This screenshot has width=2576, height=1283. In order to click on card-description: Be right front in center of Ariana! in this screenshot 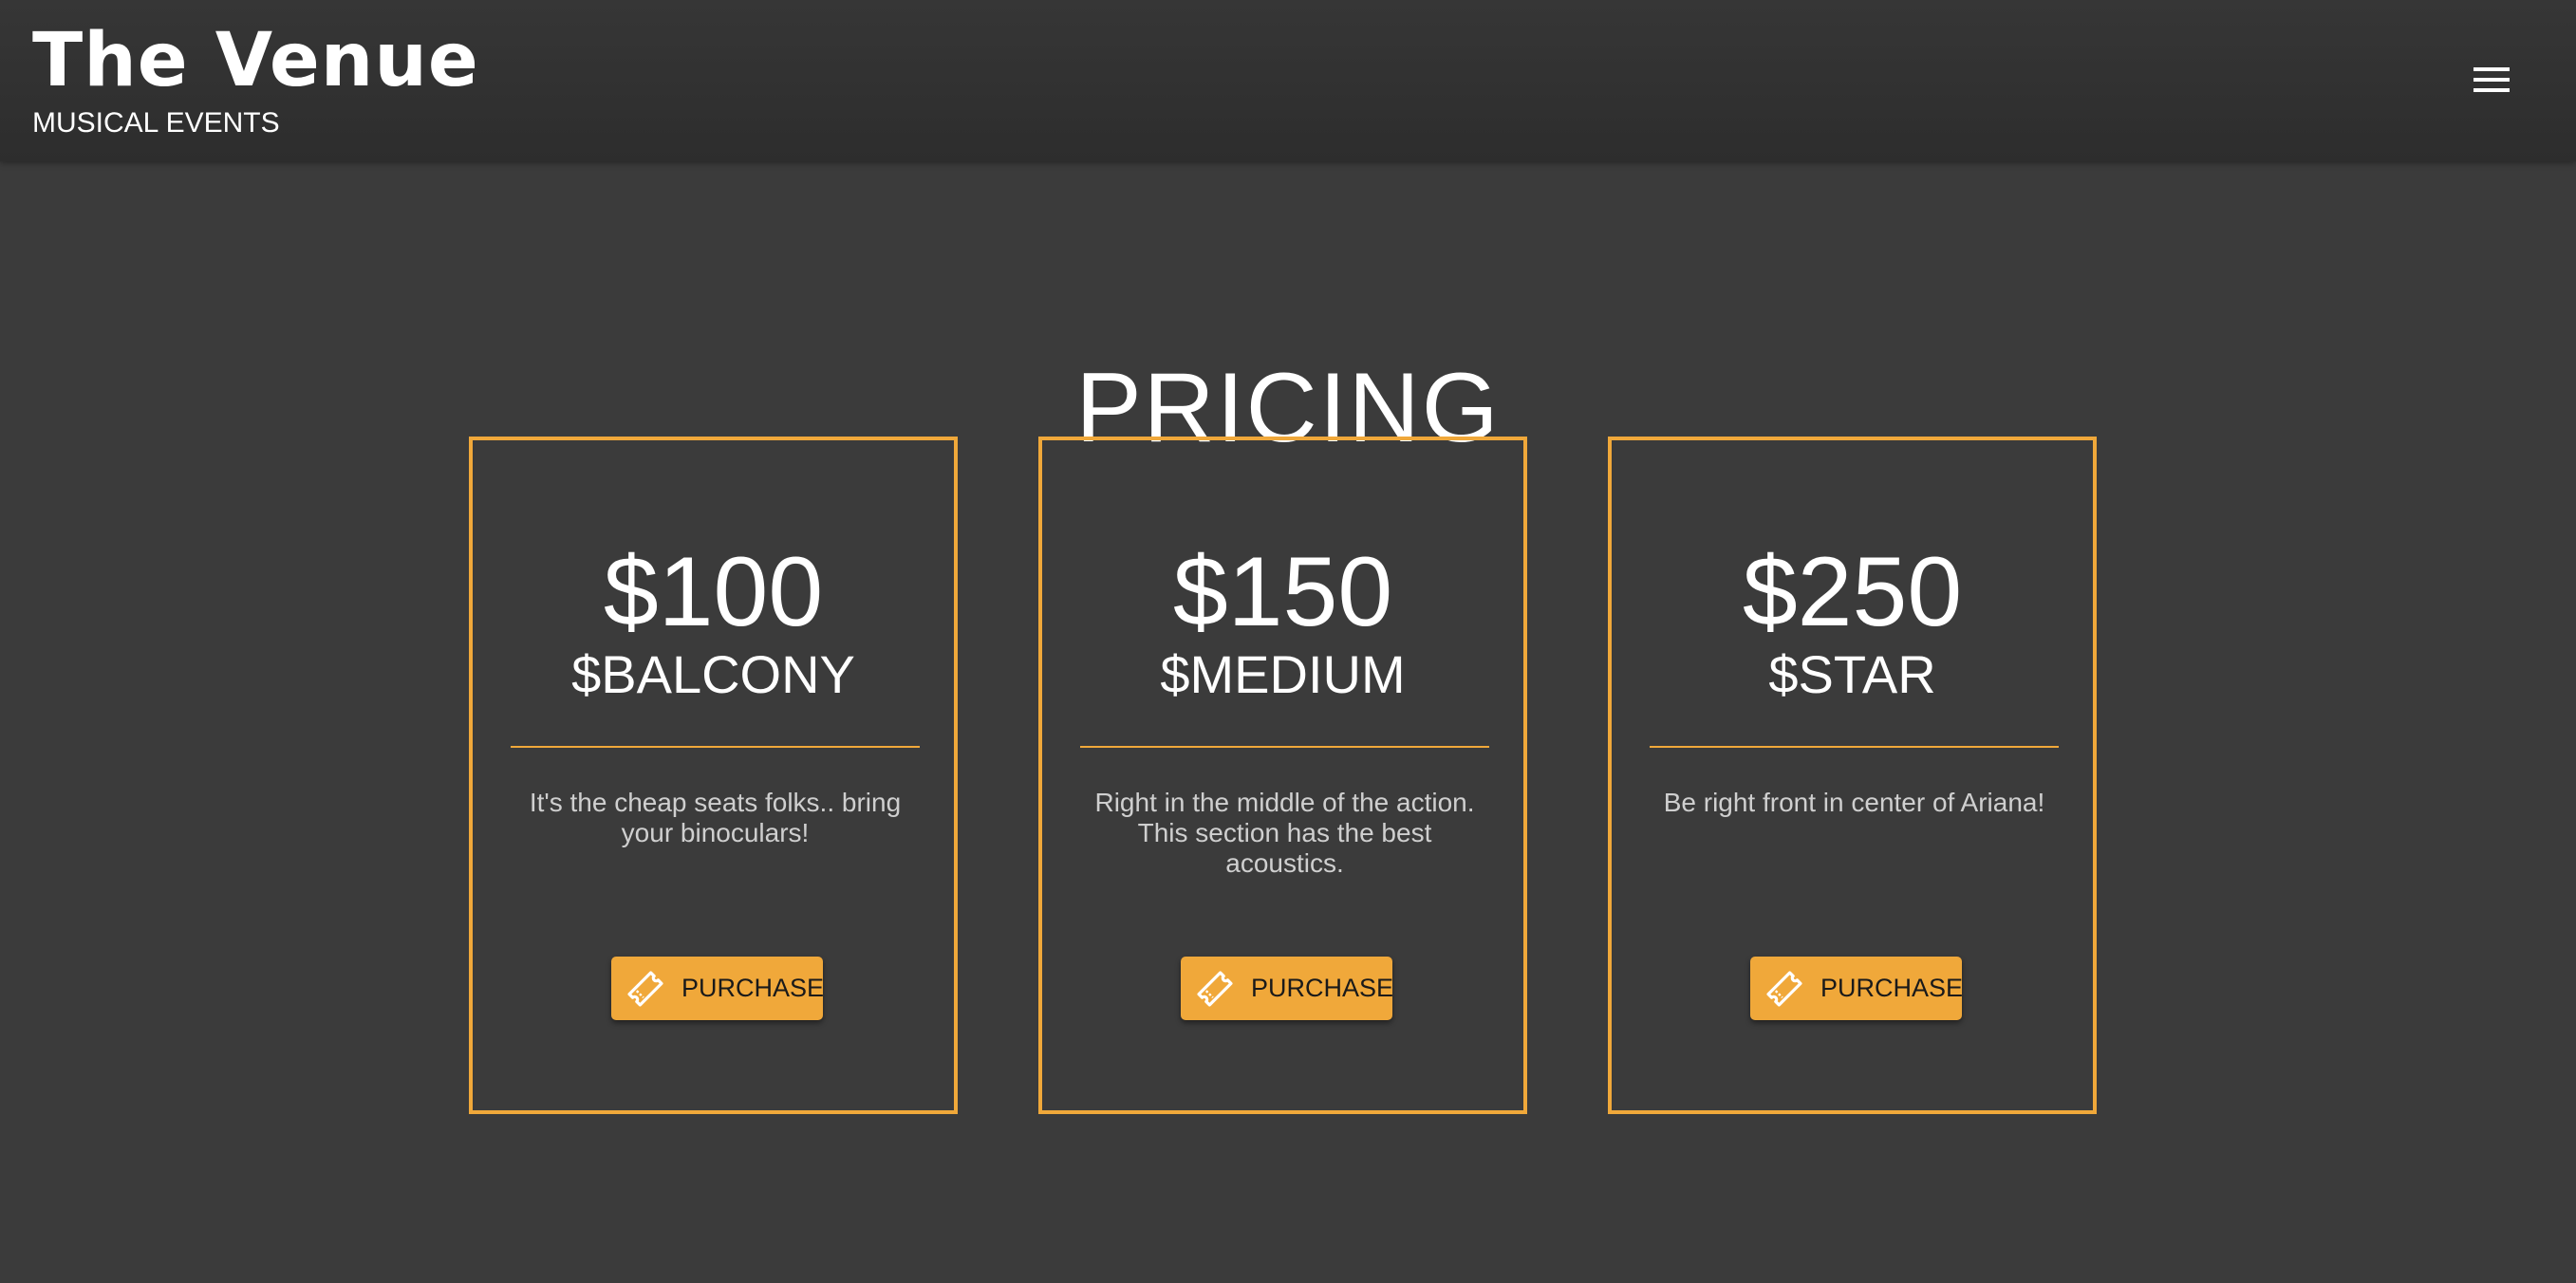, I will do `click(1854, 802)`.